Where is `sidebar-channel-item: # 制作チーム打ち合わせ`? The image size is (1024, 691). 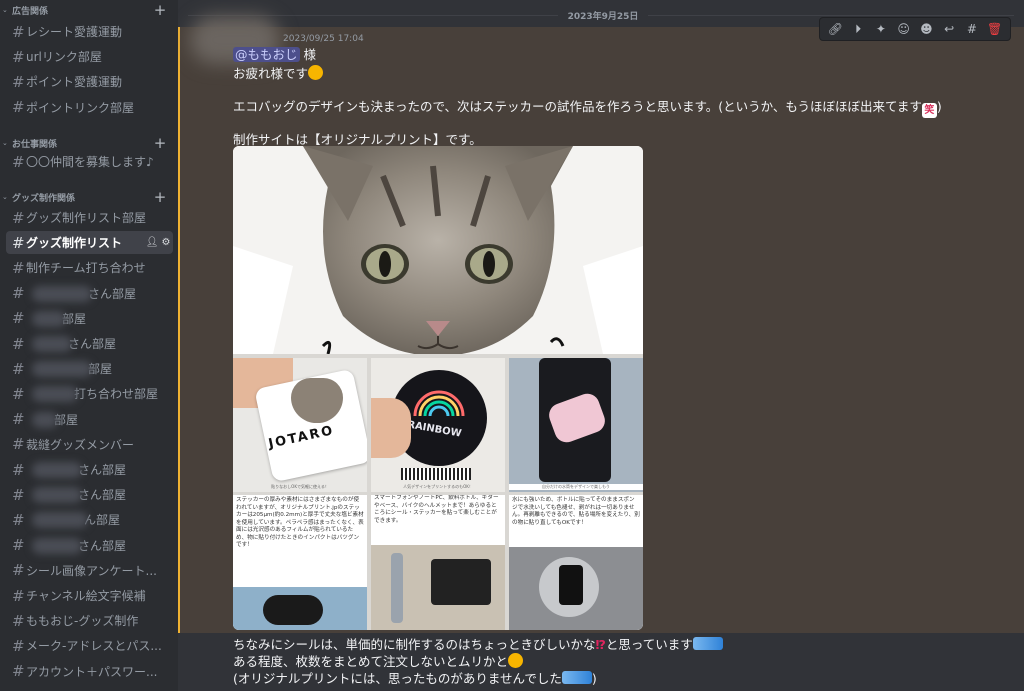
sidebar-channel-item: # 制作チーム打ち合わせ is located at coordinates (89, 267).